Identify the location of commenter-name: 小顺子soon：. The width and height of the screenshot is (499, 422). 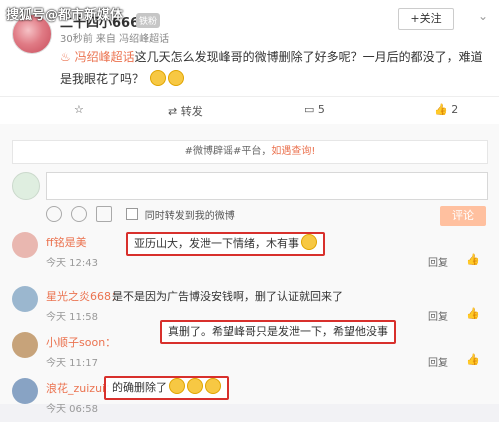
(81, 342).